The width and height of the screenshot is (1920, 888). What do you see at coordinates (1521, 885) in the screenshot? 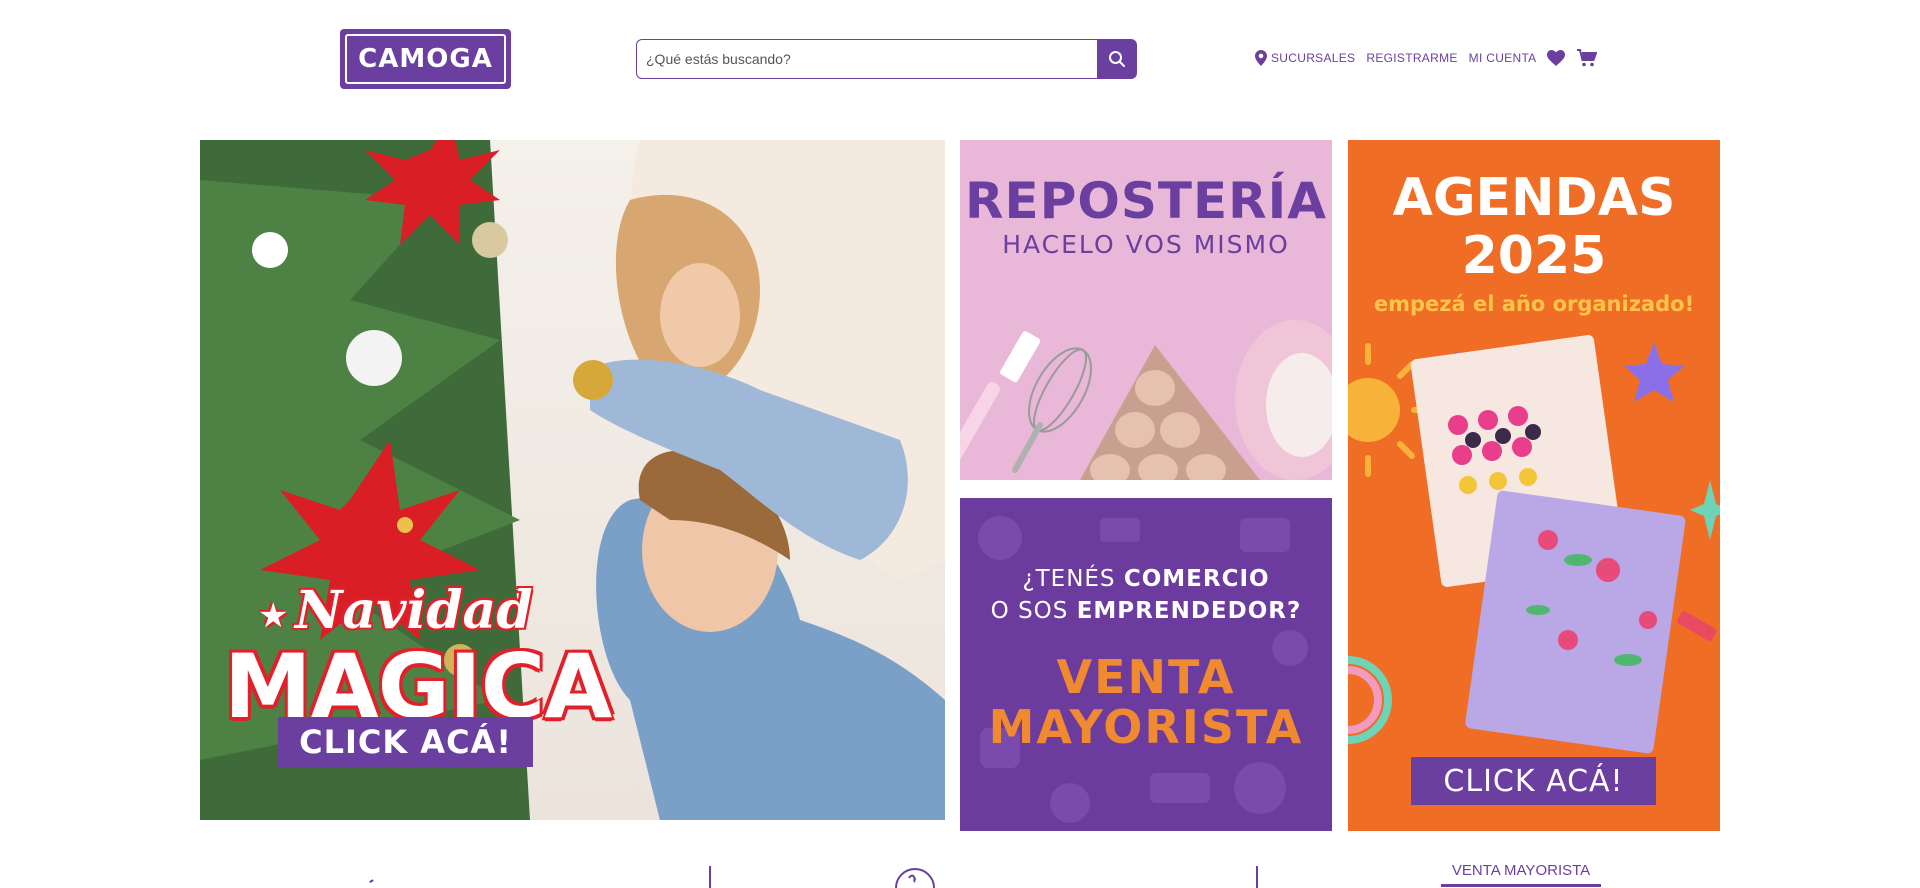
I see `tab-underline` at bounding box center [1521, 885].